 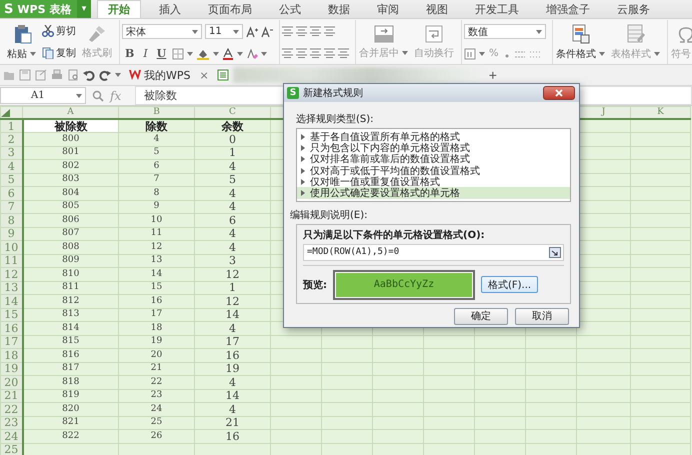 What do you see at coordinates (232, 139) in the screenshot?
I see `table-cell: 0` at bounding box center [232, 139].